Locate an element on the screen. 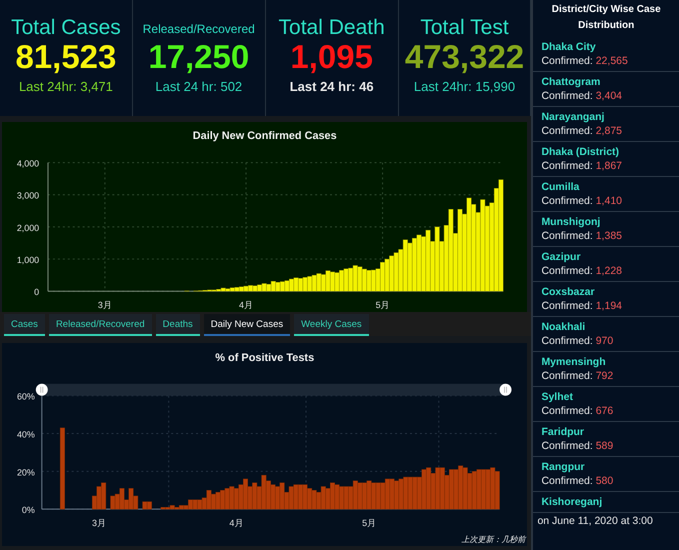  confirmed-count: 1,228 is located at coordinates (609, 271).